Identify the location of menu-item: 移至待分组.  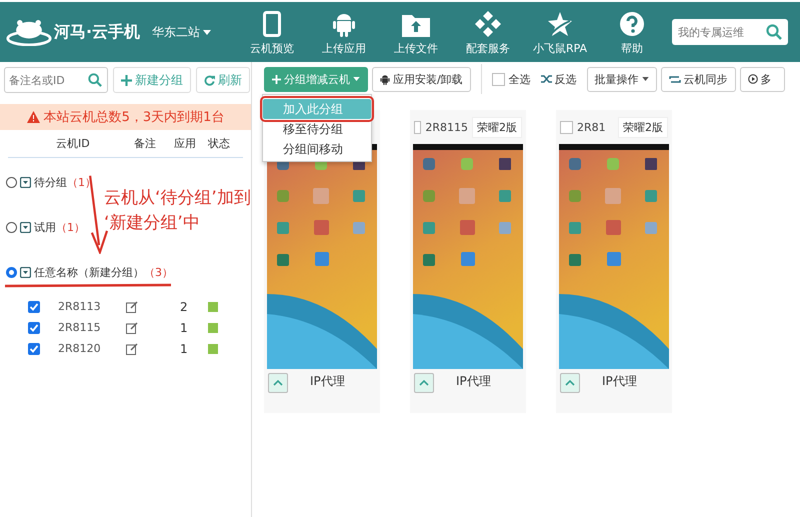
(317, 129).